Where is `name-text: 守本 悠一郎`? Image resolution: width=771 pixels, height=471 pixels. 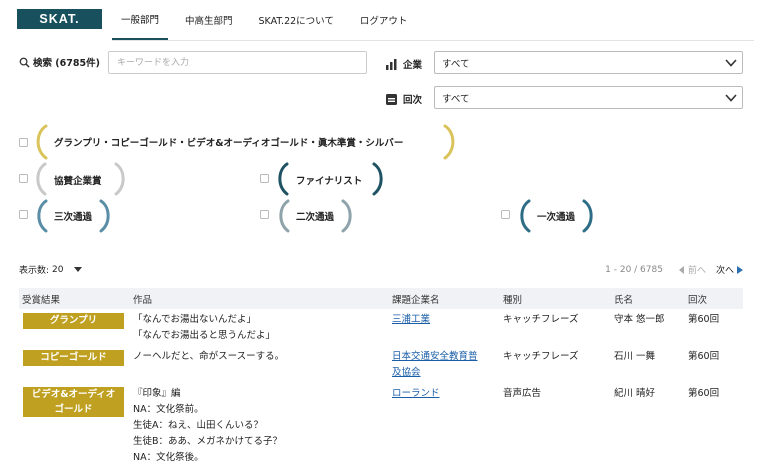
name-text: 守本 悠一郎 is located at coordinates (639, 319).